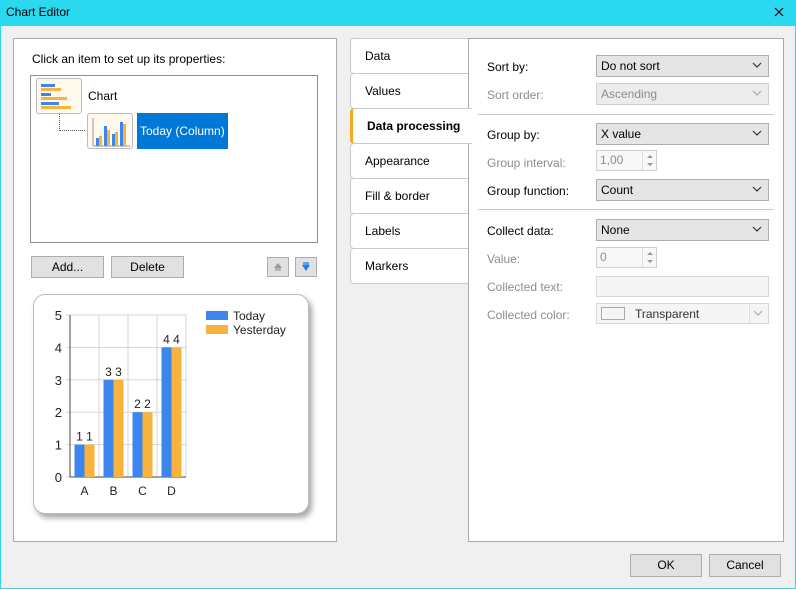 The width and height of the screenshot is (796, 589). Describe the element at coordinates (72, 122) in the screenshot. I see `tree-connector` at that location.